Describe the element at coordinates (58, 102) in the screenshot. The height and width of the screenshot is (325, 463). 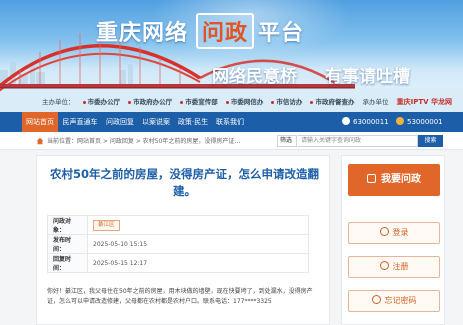
I see `sponsor-label: 主办单位：` at that location.